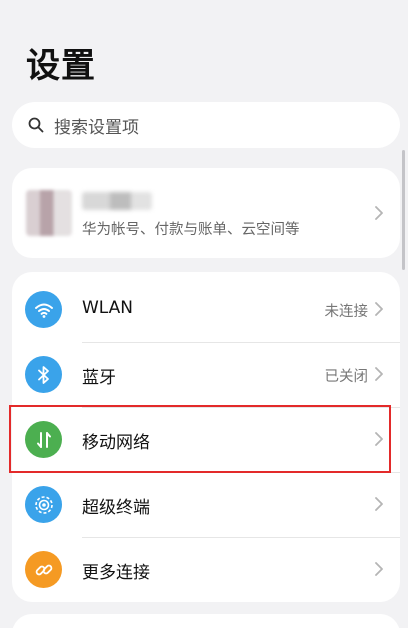 This screenshot has width=408, height=628. I want to click on account-card: 华为帐号、付款与账单、云空间等, so click(206, 213).